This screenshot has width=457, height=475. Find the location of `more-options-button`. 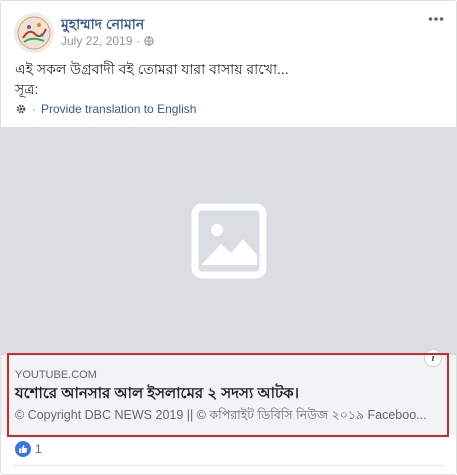

more-options-button is located at coordinates (436, 19).